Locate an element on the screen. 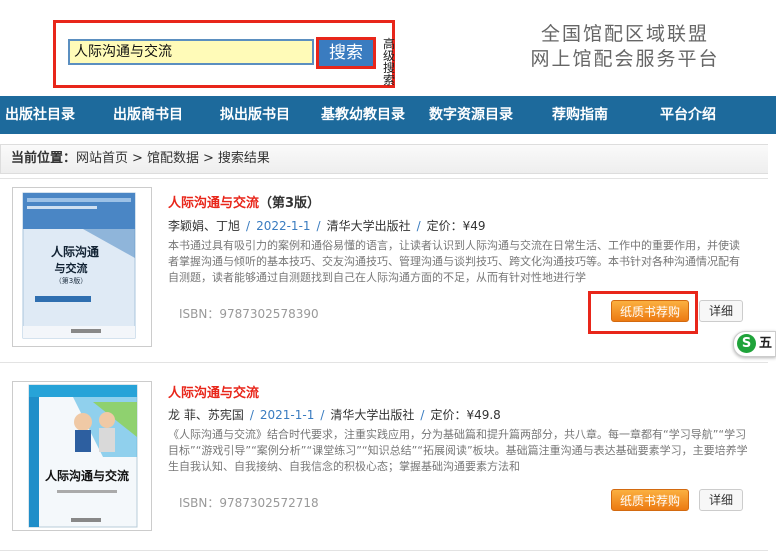 This screenshot has width=776, height=553. book-title-2-text: 人际沟通与交流 is located at coordinates (213, 393).